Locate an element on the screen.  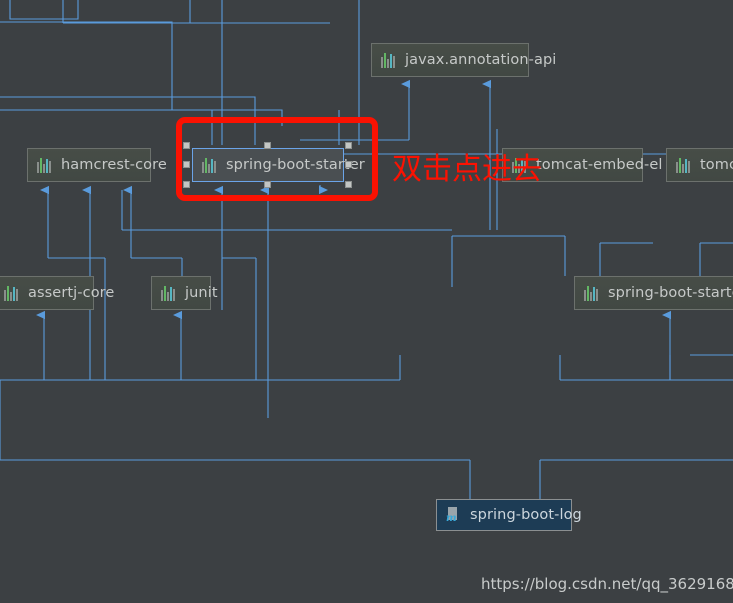
maven-module-icon: m is located at coordinates (454, 515).